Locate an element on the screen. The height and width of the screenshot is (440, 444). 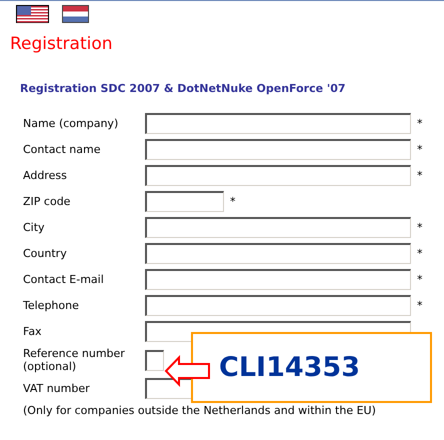
dutch-flag-icon is located at coordinates (75, 14).